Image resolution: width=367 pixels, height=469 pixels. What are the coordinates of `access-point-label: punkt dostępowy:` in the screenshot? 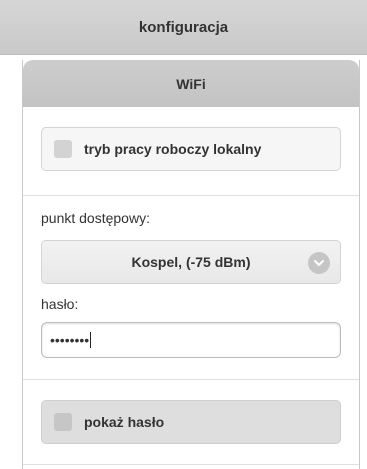 It's located at (95, 218).